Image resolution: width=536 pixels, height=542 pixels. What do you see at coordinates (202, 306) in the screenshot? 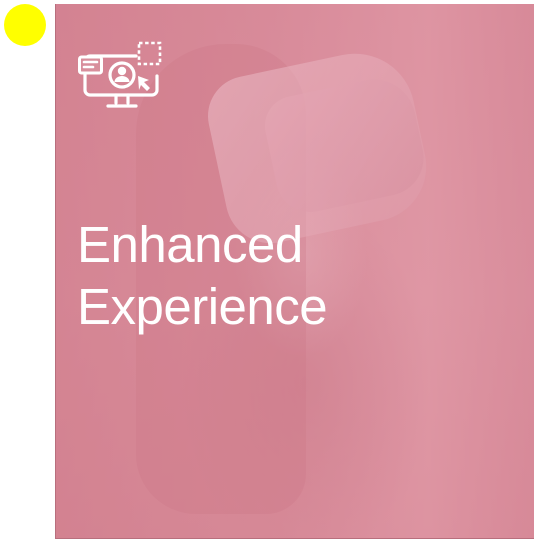
I see `card-title-line-2: Experience` at bounding box center [202, 306].